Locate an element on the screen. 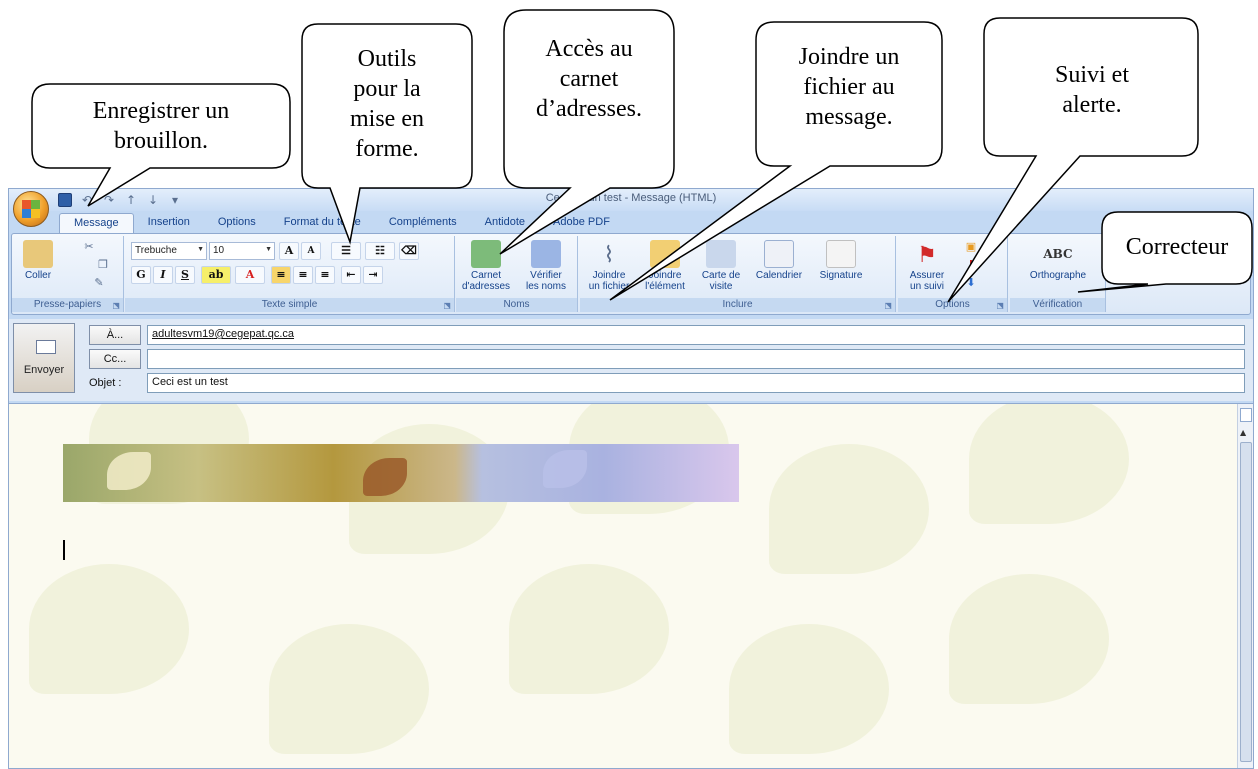  attach-item-button: Joindre l'élément is located at coordinates (665, 266).